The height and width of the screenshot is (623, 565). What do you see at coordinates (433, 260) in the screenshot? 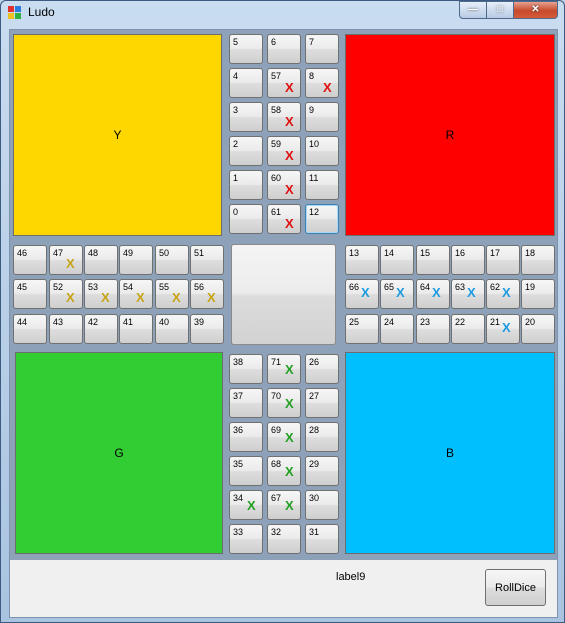
I see `board-cell-15: 15` at bounding box center [433, 260].